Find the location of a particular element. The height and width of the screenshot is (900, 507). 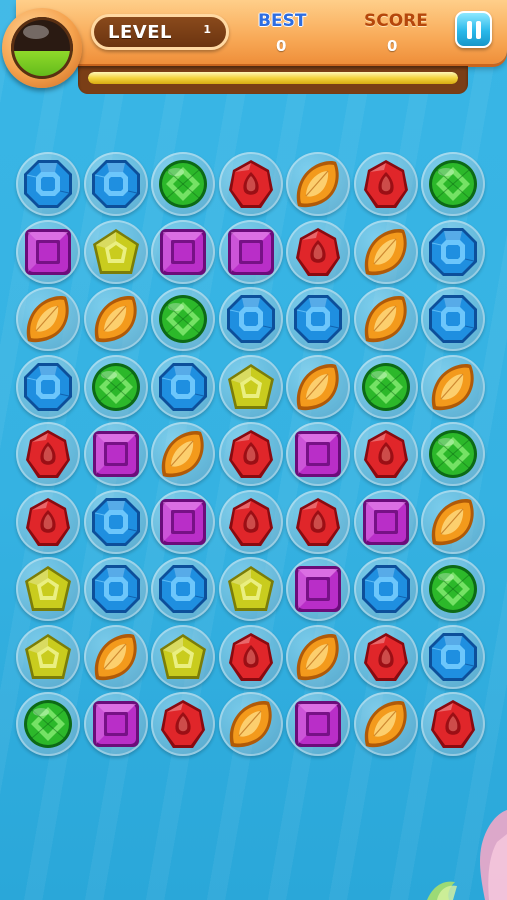

score-value: 0 is located at coordinates (392, 46).